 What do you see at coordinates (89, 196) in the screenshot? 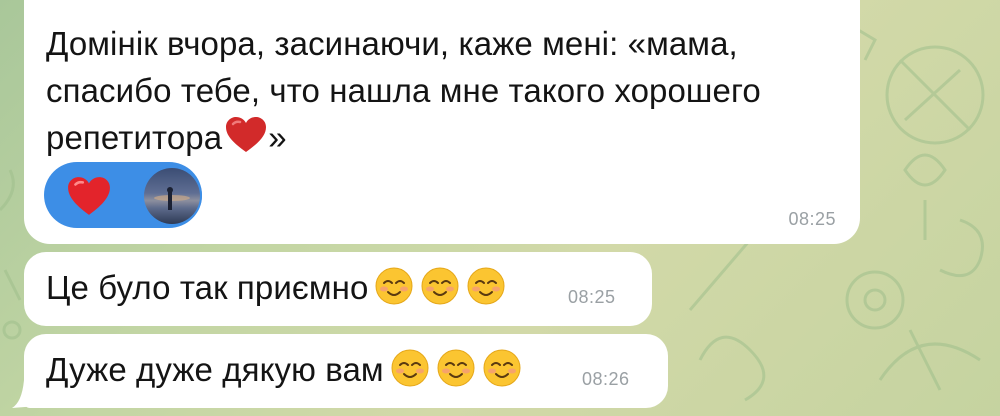
I see `red-heart-icon` at bounding box center [89, 196].